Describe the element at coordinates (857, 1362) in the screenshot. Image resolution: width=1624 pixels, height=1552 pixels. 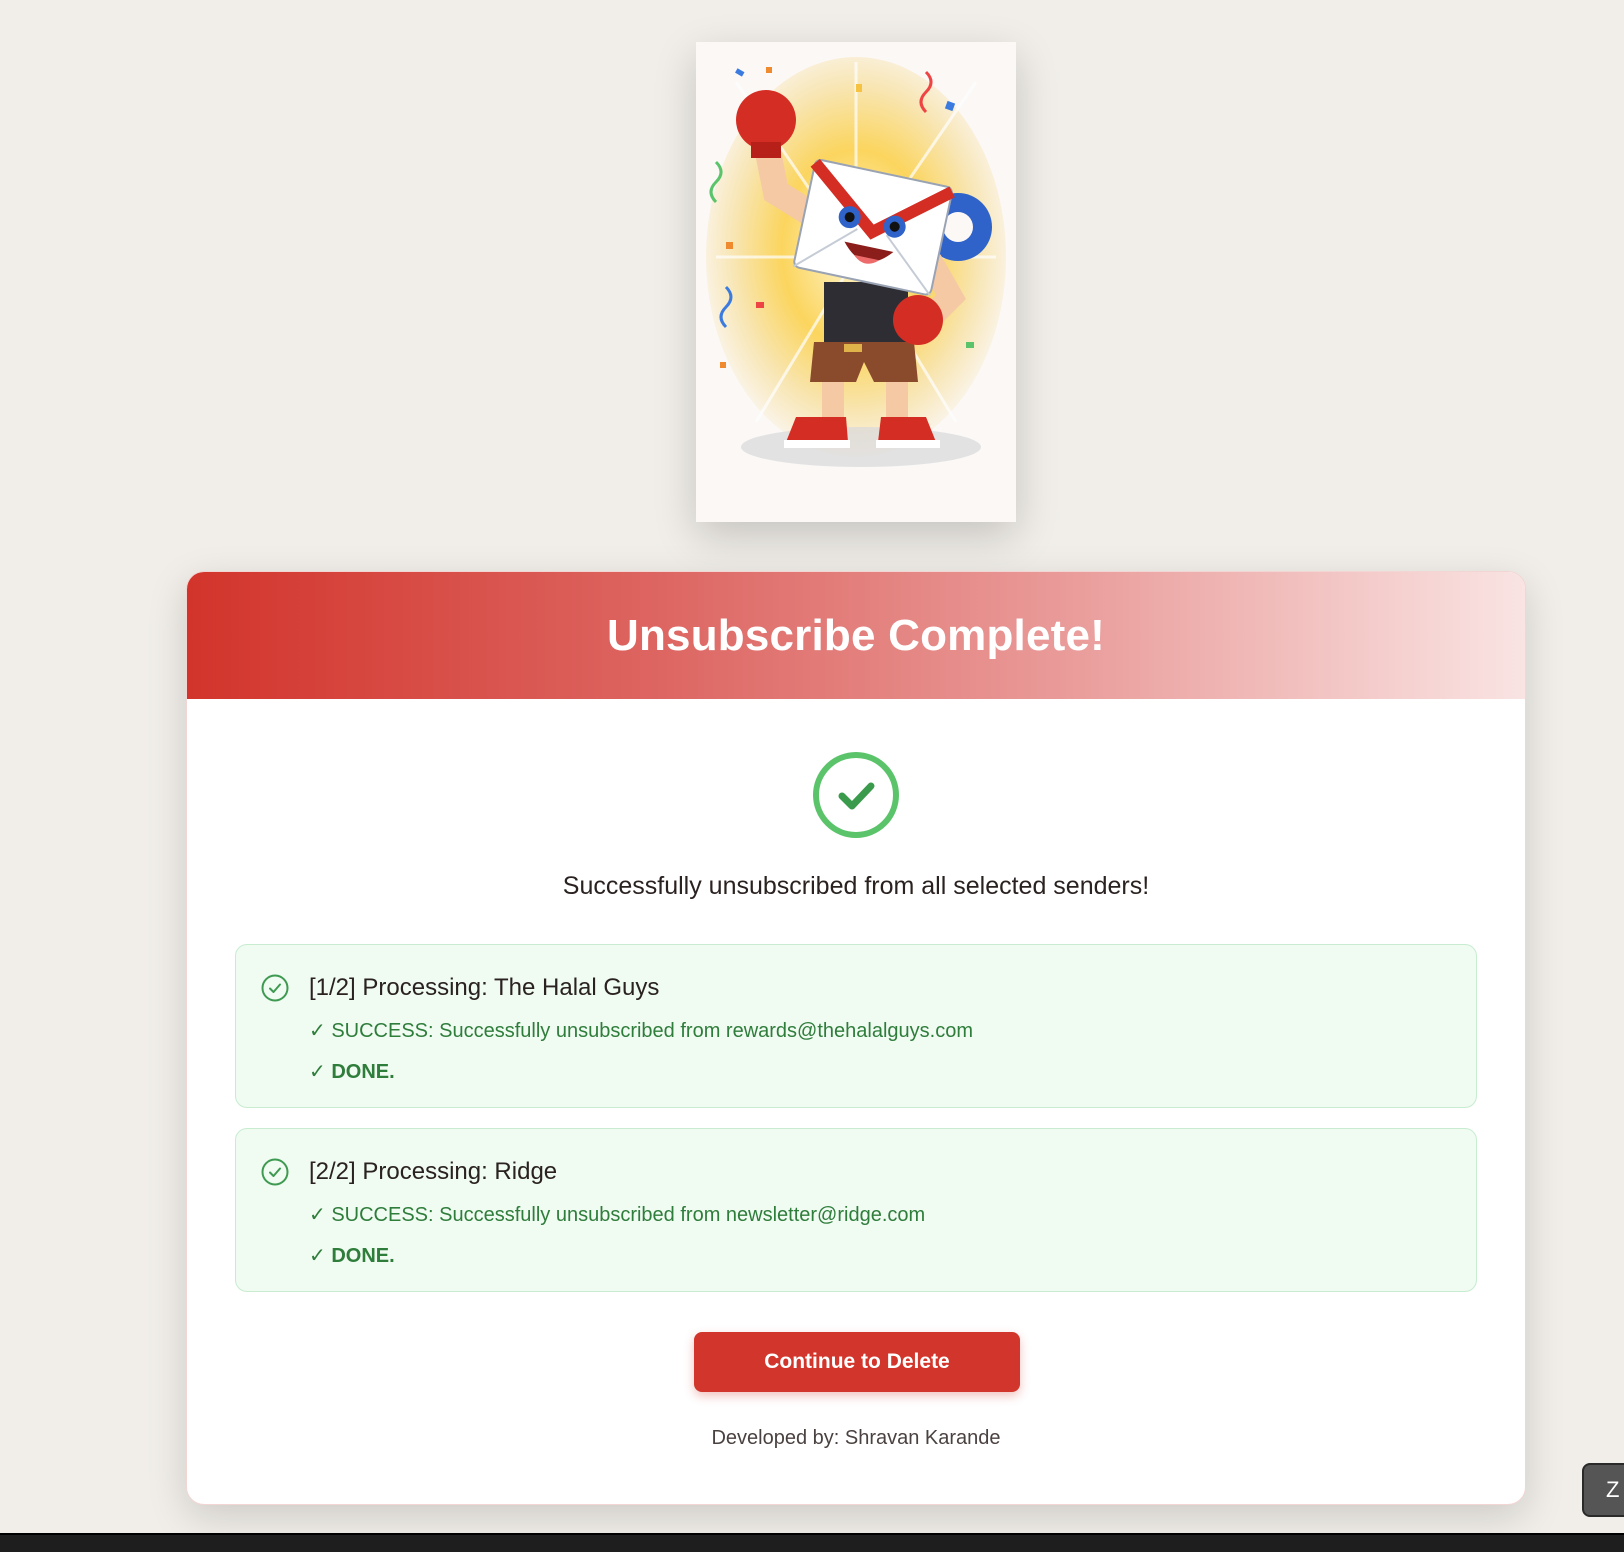
I see `continue-to-delete-button: Continue to Delete` at that location.